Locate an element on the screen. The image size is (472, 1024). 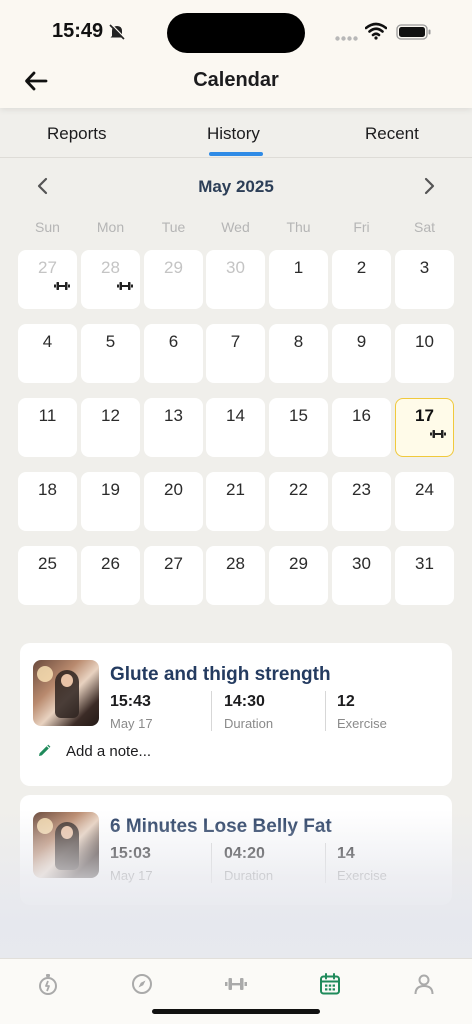
calendar-day-today: 17 is located at coordinates (424, 427).